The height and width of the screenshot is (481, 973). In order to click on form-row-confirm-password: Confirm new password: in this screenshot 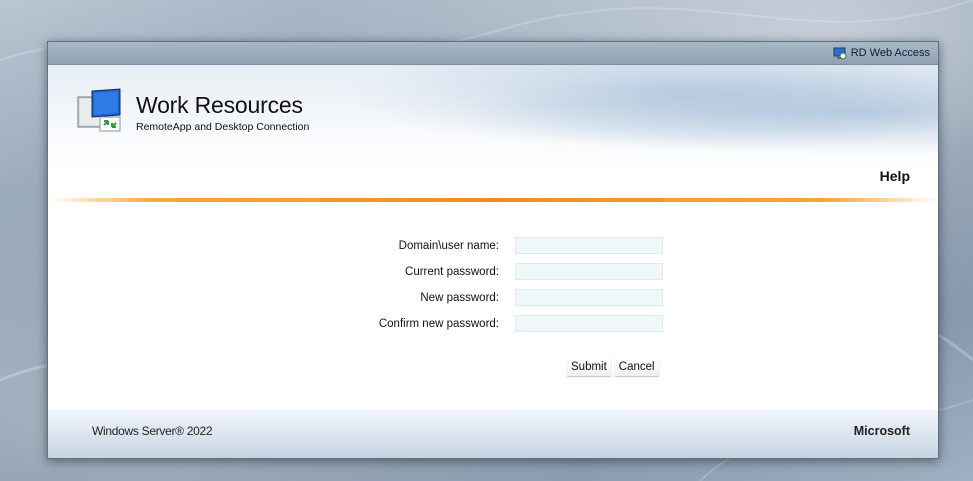, I will do `click(493, 325)`.